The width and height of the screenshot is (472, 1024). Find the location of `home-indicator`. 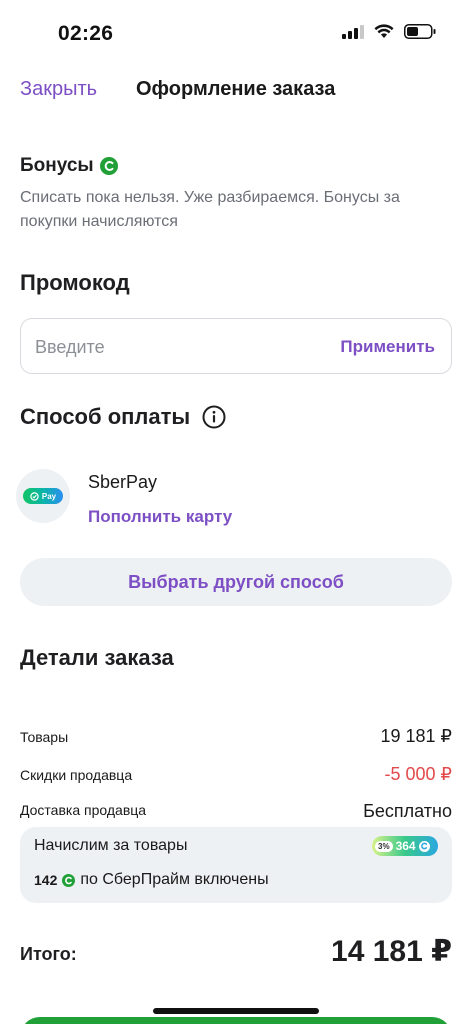

home-indicator is located at coordinates (236, 1011).